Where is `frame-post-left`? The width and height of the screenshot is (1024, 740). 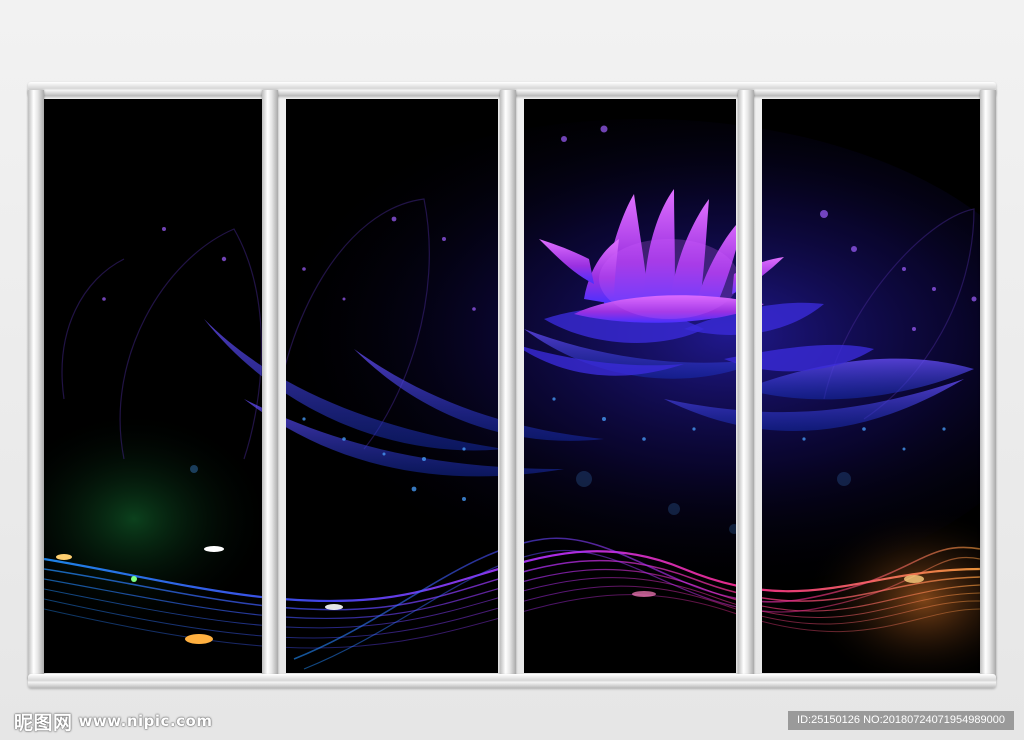
frame-post-left is located at coordinates (36, 385).